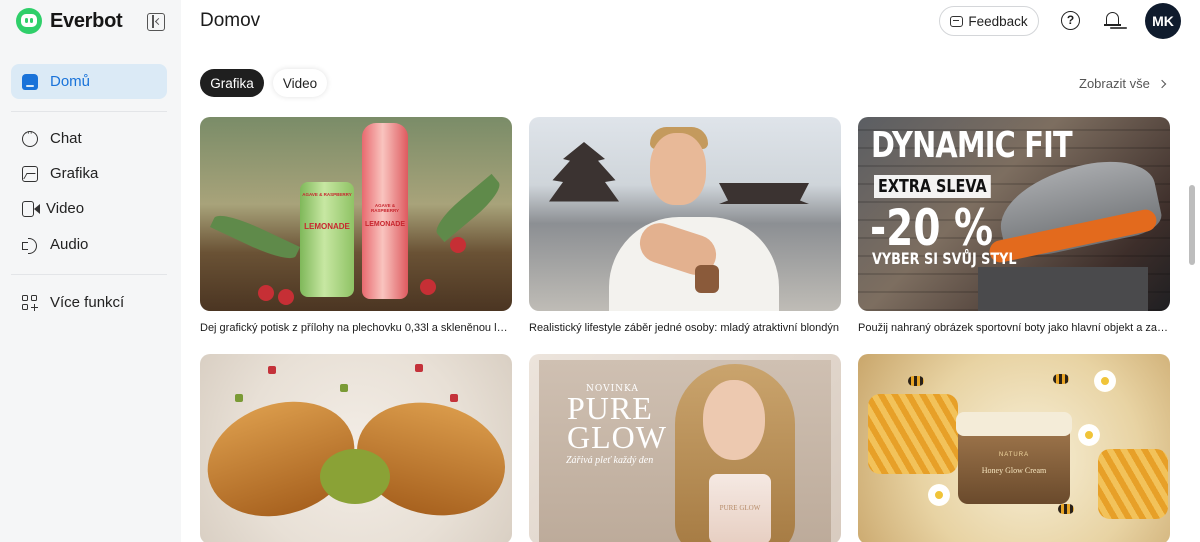 The height and width of the screenshot is (542, 1200). Describe the element at coordinates (957, 21) in the screenshot. I see `feedback-icon` at that location.